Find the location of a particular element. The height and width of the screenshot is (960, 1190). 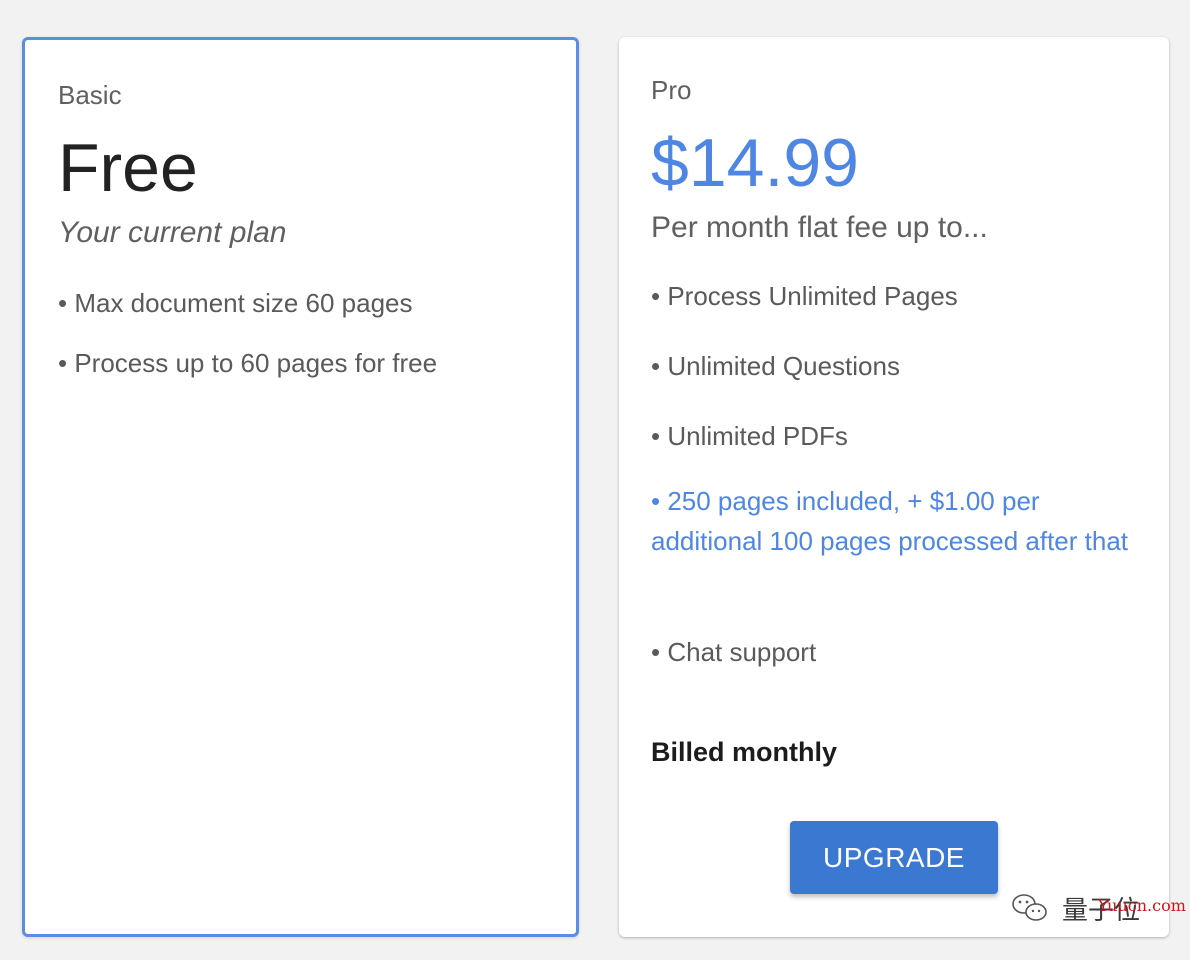

feature-item: • Max document size 60 pages is located at coordinates (235, 303).